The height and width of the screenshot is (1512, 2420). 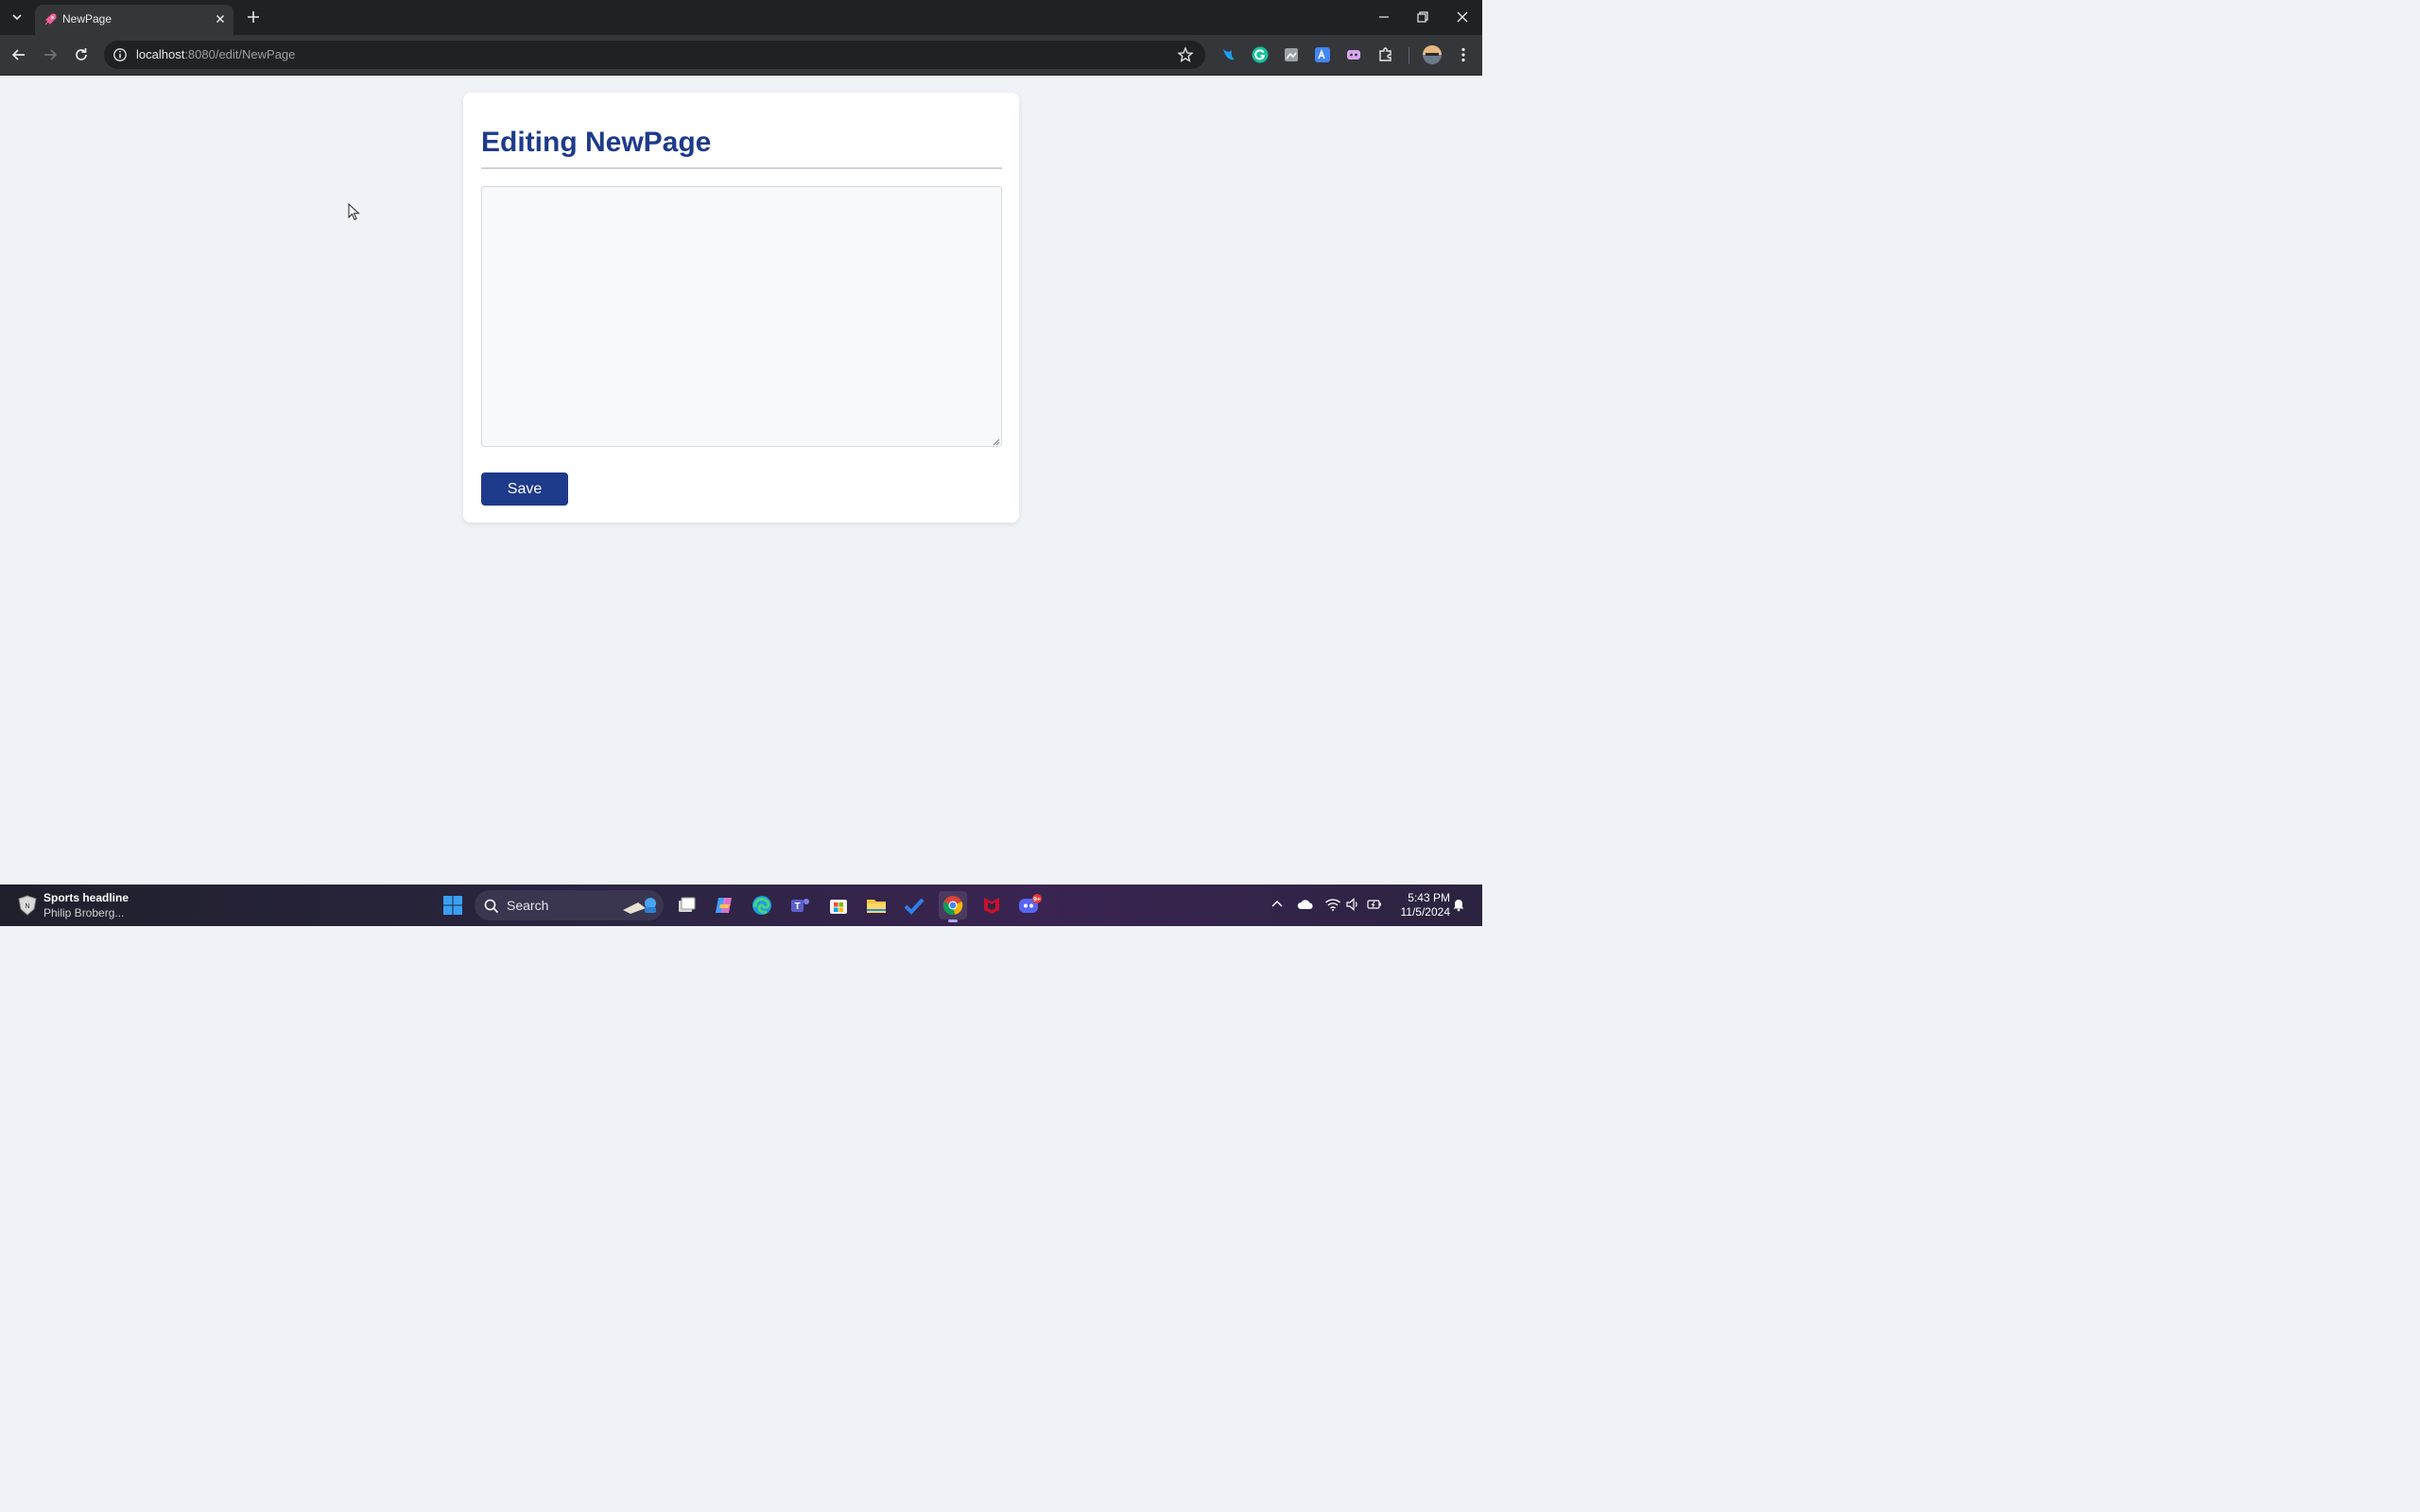 I want to click on chevron-up-icon, so click(x=1277, y=904).